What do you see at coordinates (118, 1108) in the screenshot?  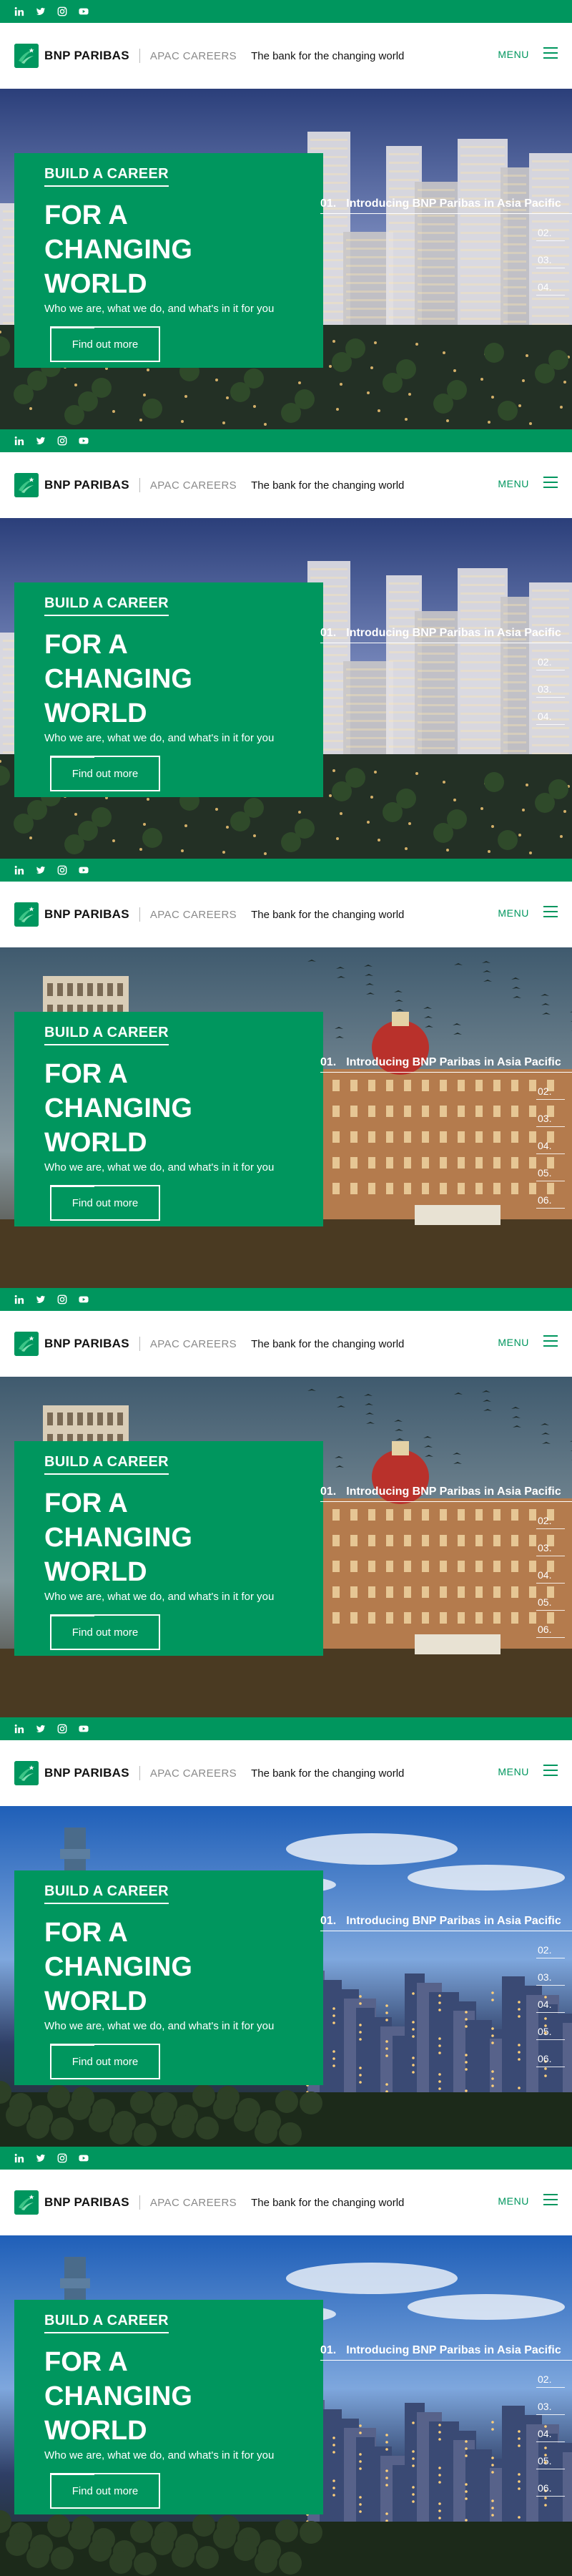 I see `hero-headline: FOR A CHANGING WORLD` at bounding box center [118, 1108].